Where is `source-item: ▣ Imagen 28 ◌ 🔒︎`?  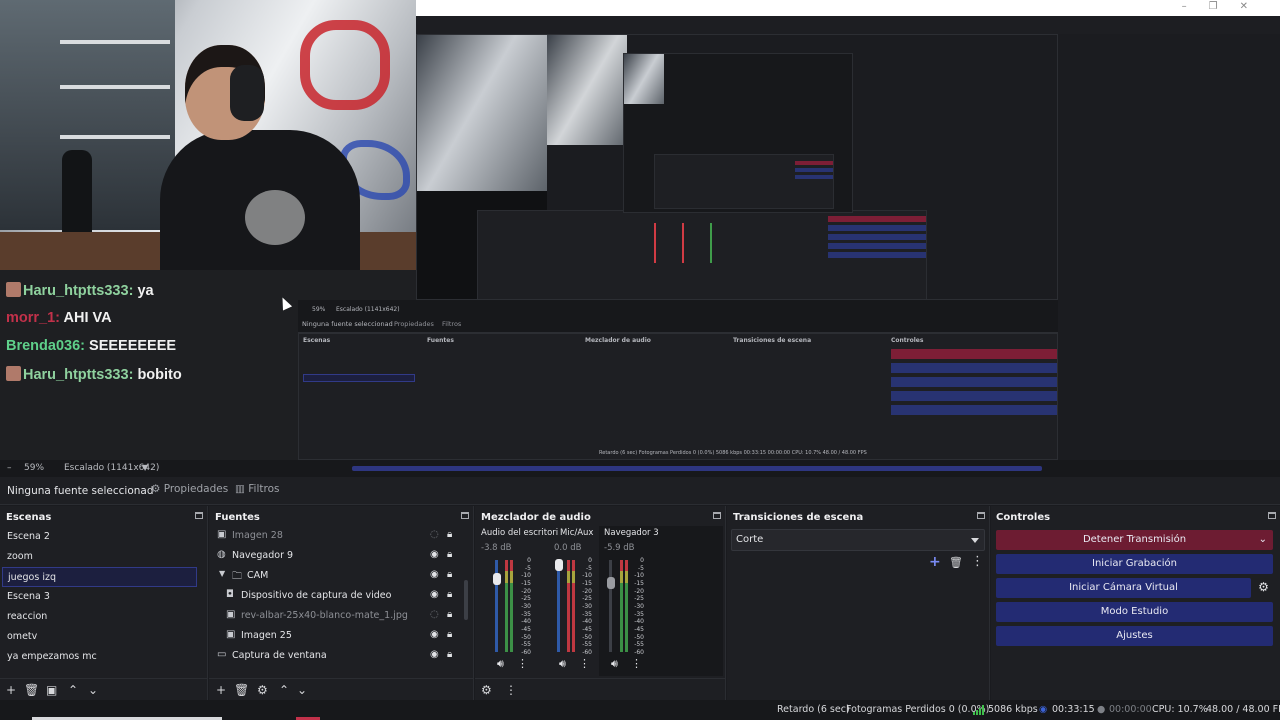
source-item: ▣ Imagen 28 ◌ 🔒︎ is located at coordinates (336, 536).